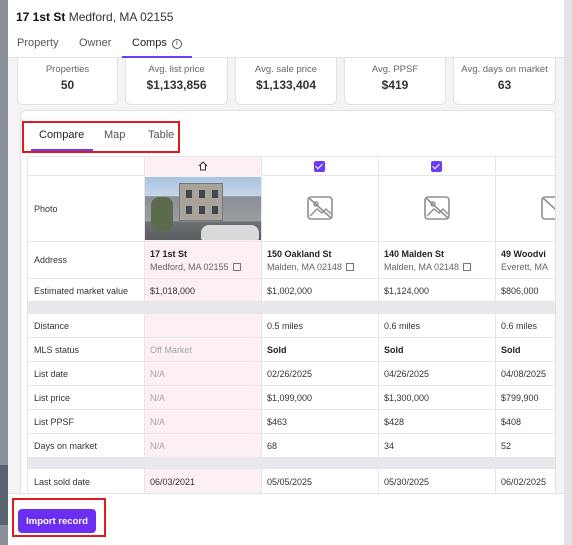  Describe the element at coordinates (291, 350) in the screenshot. I see `row-mls-status: MLS status Off Market Sold Sold Sold` at that location.